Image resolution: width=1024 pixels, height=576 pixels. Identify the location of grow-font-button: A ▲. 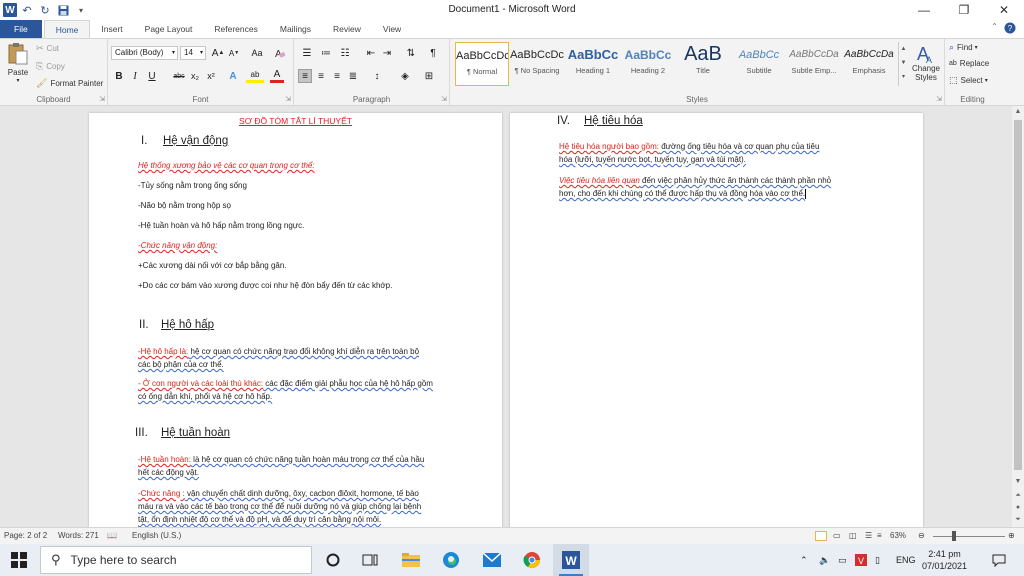
(218, 53).